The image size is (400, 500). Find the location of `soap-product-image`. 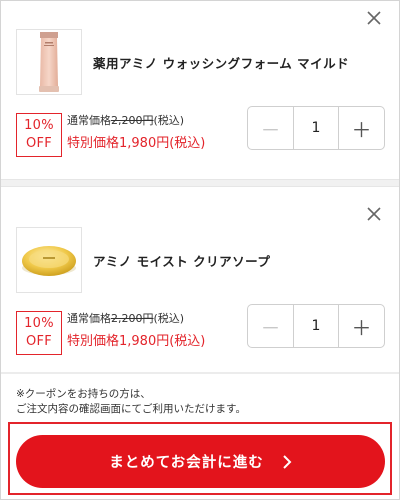

soap-product-image is located at coordinates (49, 261).